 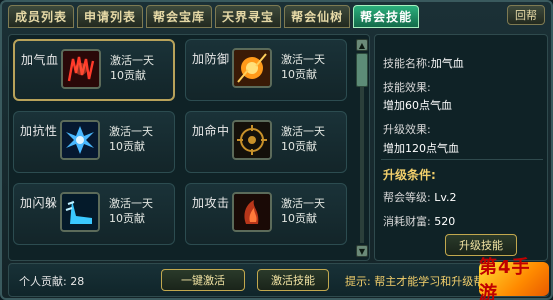 What do you see at coordinates (110, 16) in the screenshot?
I see `tab-application-list: 申请列表` at bounding box center [110, 16].